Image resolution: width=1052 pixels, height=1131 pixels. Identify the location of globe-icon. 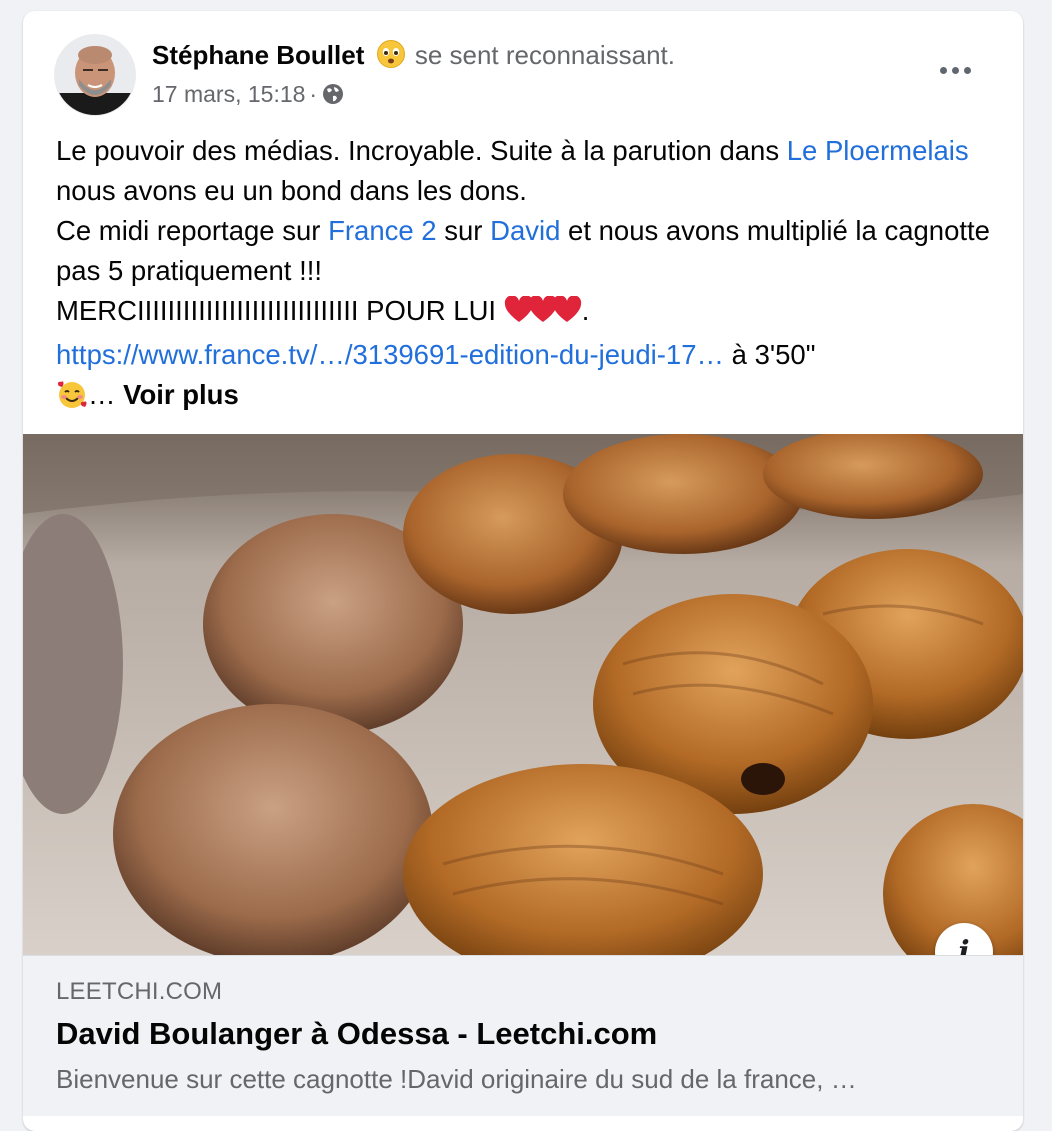
(333, 94).